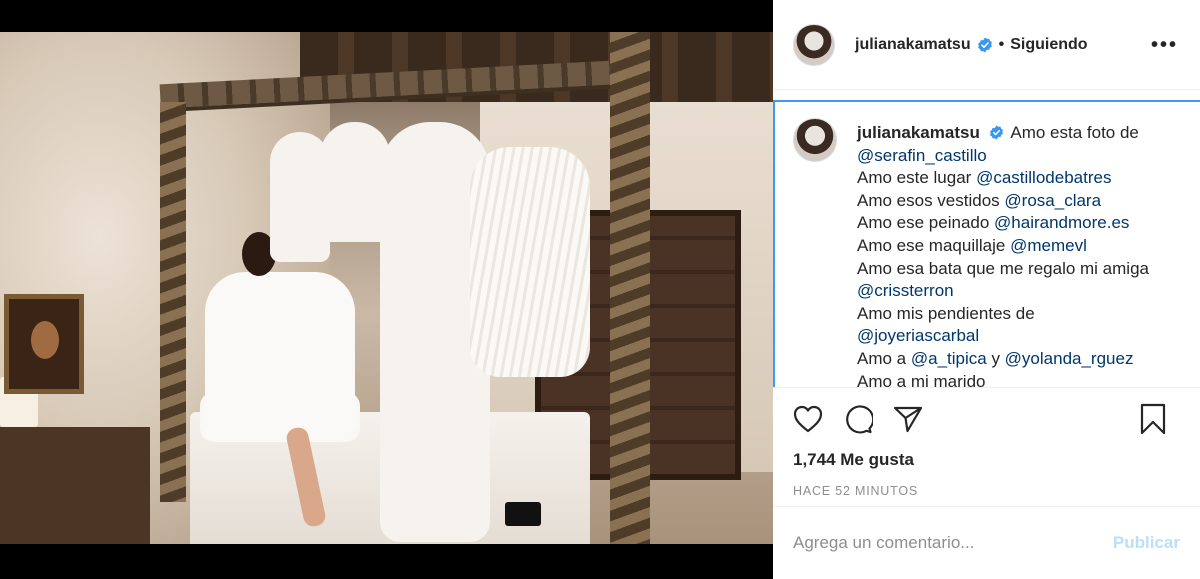 The image size is (1200, 579). What do you see at coordinates (1048, 245) in the screenshot?
I see `mention-link: @memevl` at bounding box center [1048, 245].